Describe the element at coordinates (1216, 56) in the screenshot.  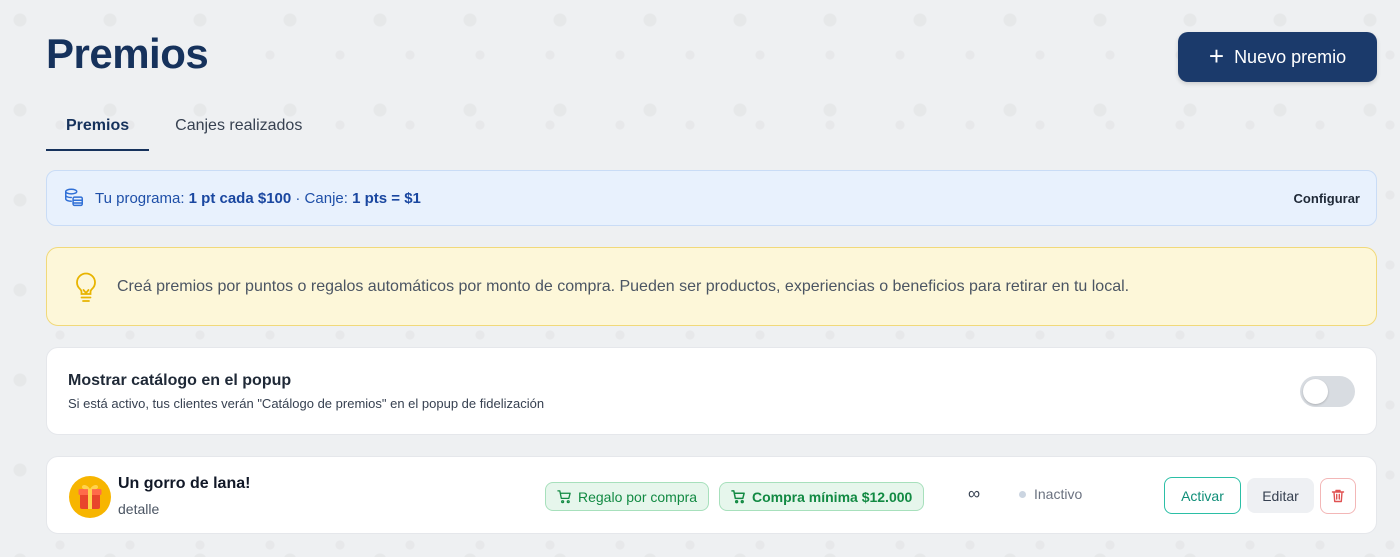
I see `plus-icon: +` at that location.